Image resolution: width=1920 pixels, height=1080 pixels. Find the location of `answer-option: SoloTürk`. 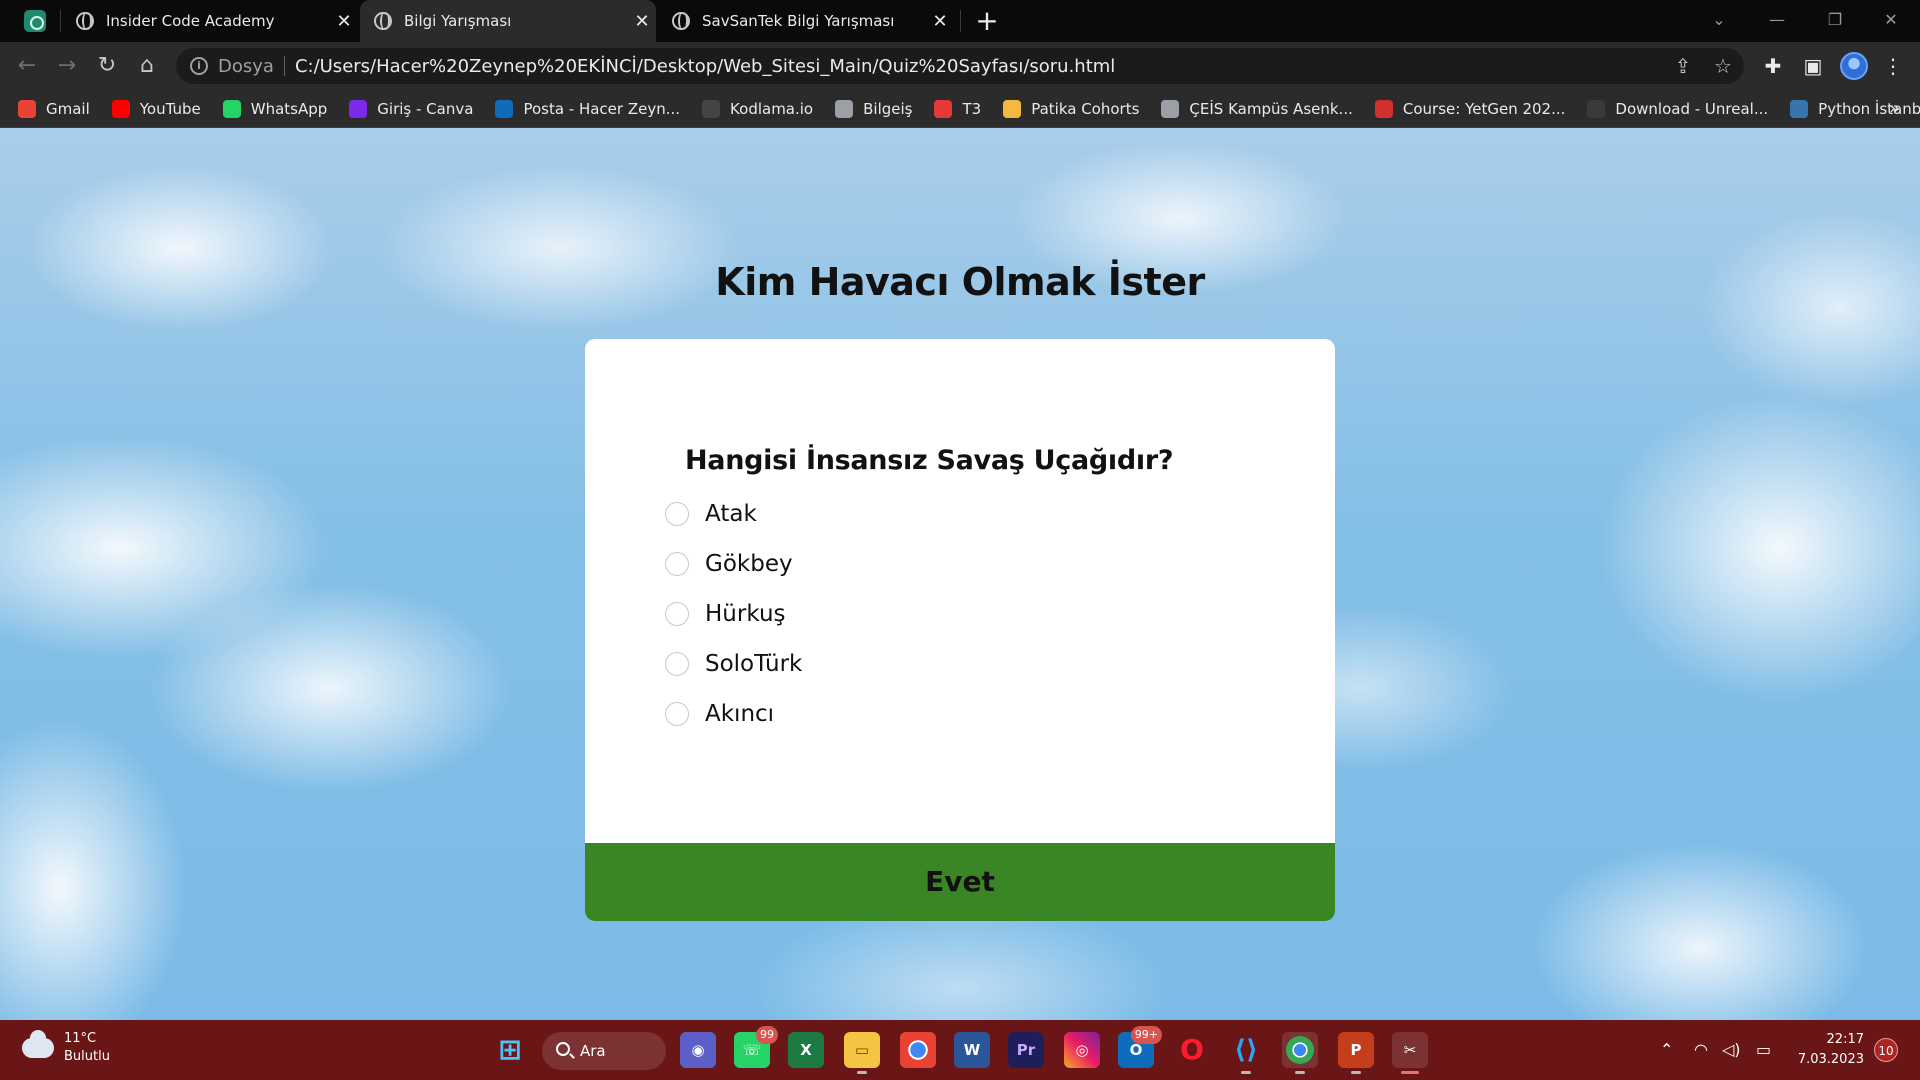

answer-option: SoloTürk is located at coordinates (733, 664).